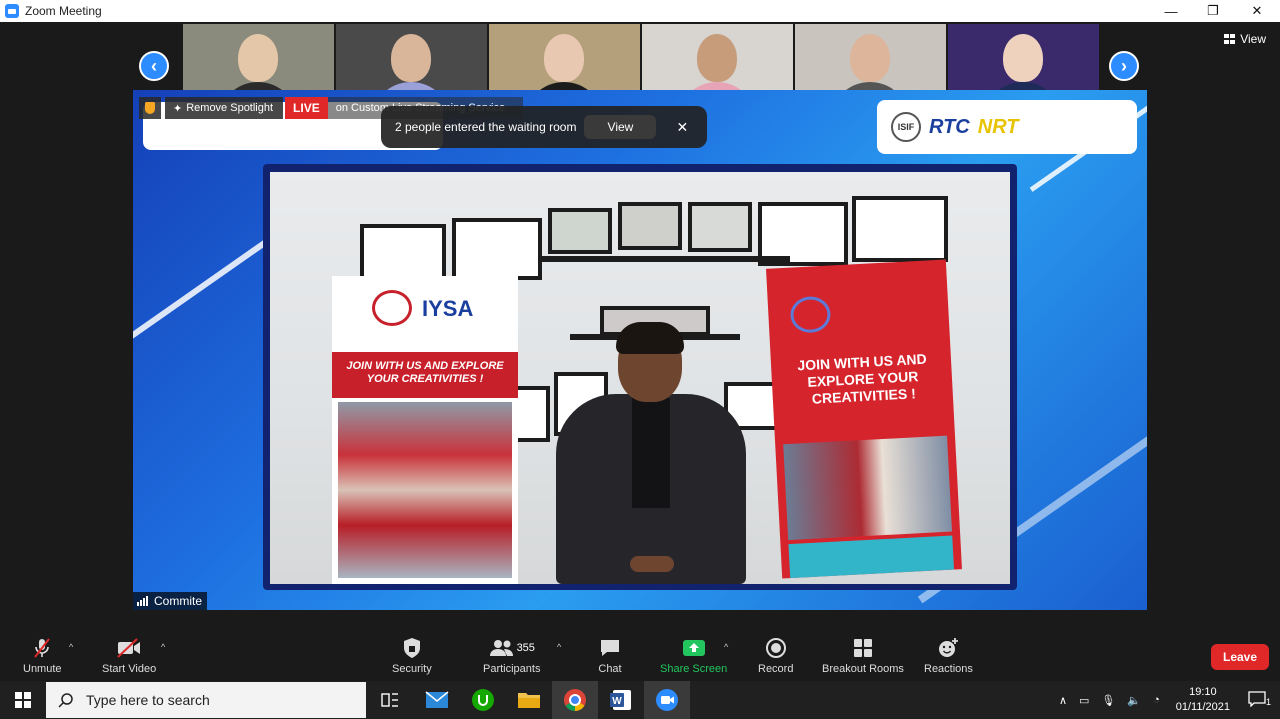 This screenshot has height=719, width=1280. I want to click on participants-options-caret: ^, so click(559, 647).